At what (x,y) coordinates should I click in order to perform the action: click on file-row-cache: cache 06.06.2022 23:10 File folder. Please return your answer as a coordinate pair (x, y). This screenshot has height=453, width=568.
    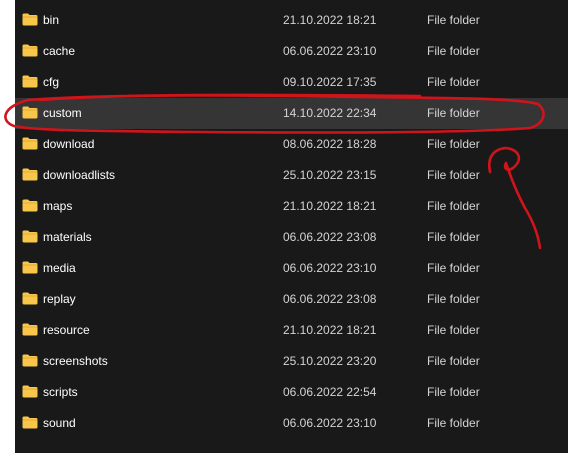
    Looking at the image, I should click on (291, 51).